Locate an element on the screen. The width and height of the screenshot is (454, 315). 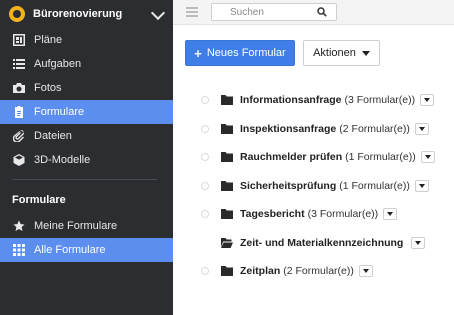
nav-item-dateien: Dateien is located at coordinates (86, 136).